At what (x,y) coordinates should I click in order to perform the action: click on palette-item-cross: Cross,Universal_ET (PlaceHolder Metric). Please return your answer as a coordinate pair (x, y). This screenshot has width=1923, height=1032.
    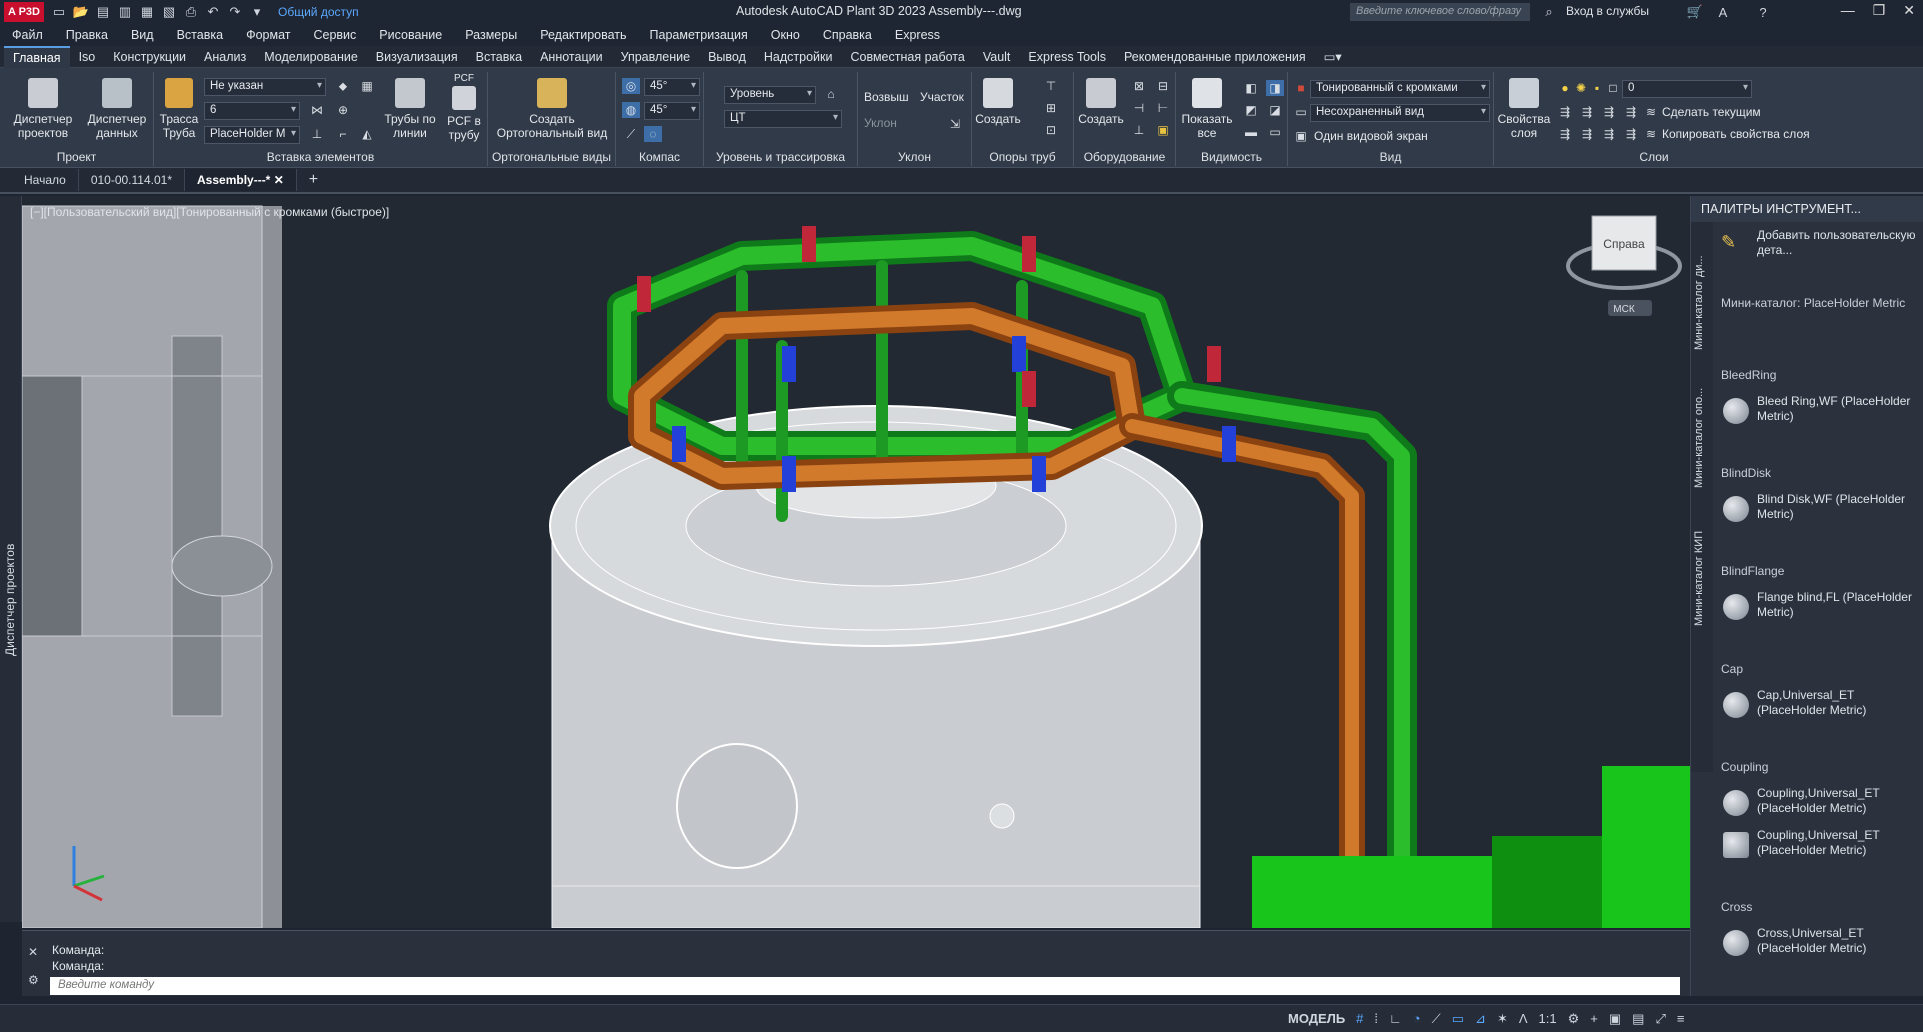
    Looking at the image, I should click on (1821, 943).